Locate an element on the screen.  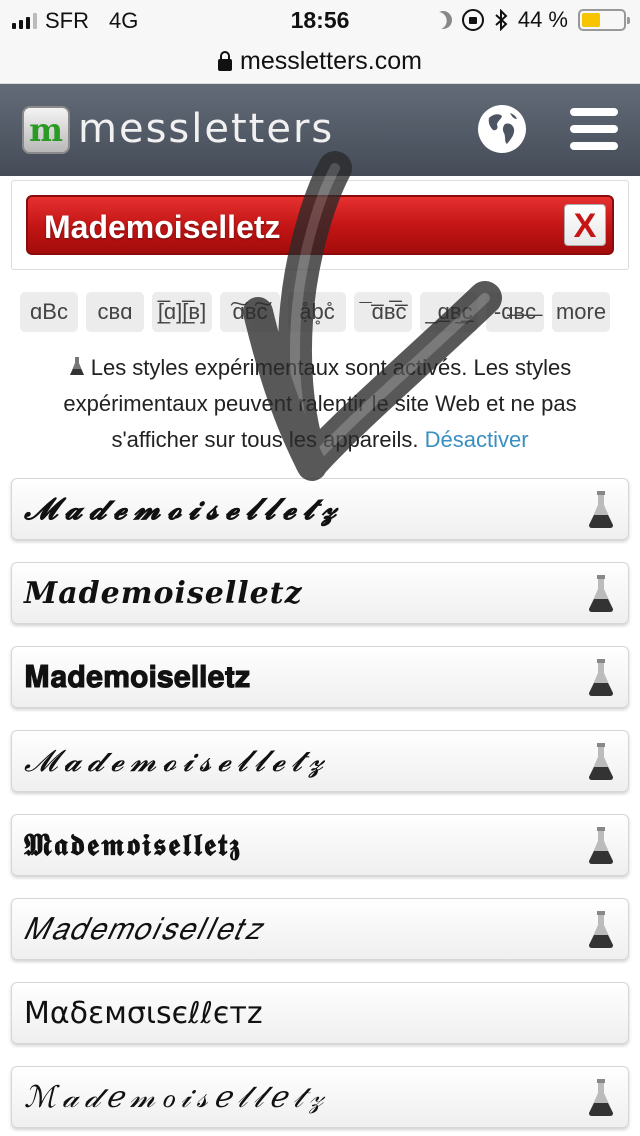
site-header: m messletters is located at coordinates (320, 130).